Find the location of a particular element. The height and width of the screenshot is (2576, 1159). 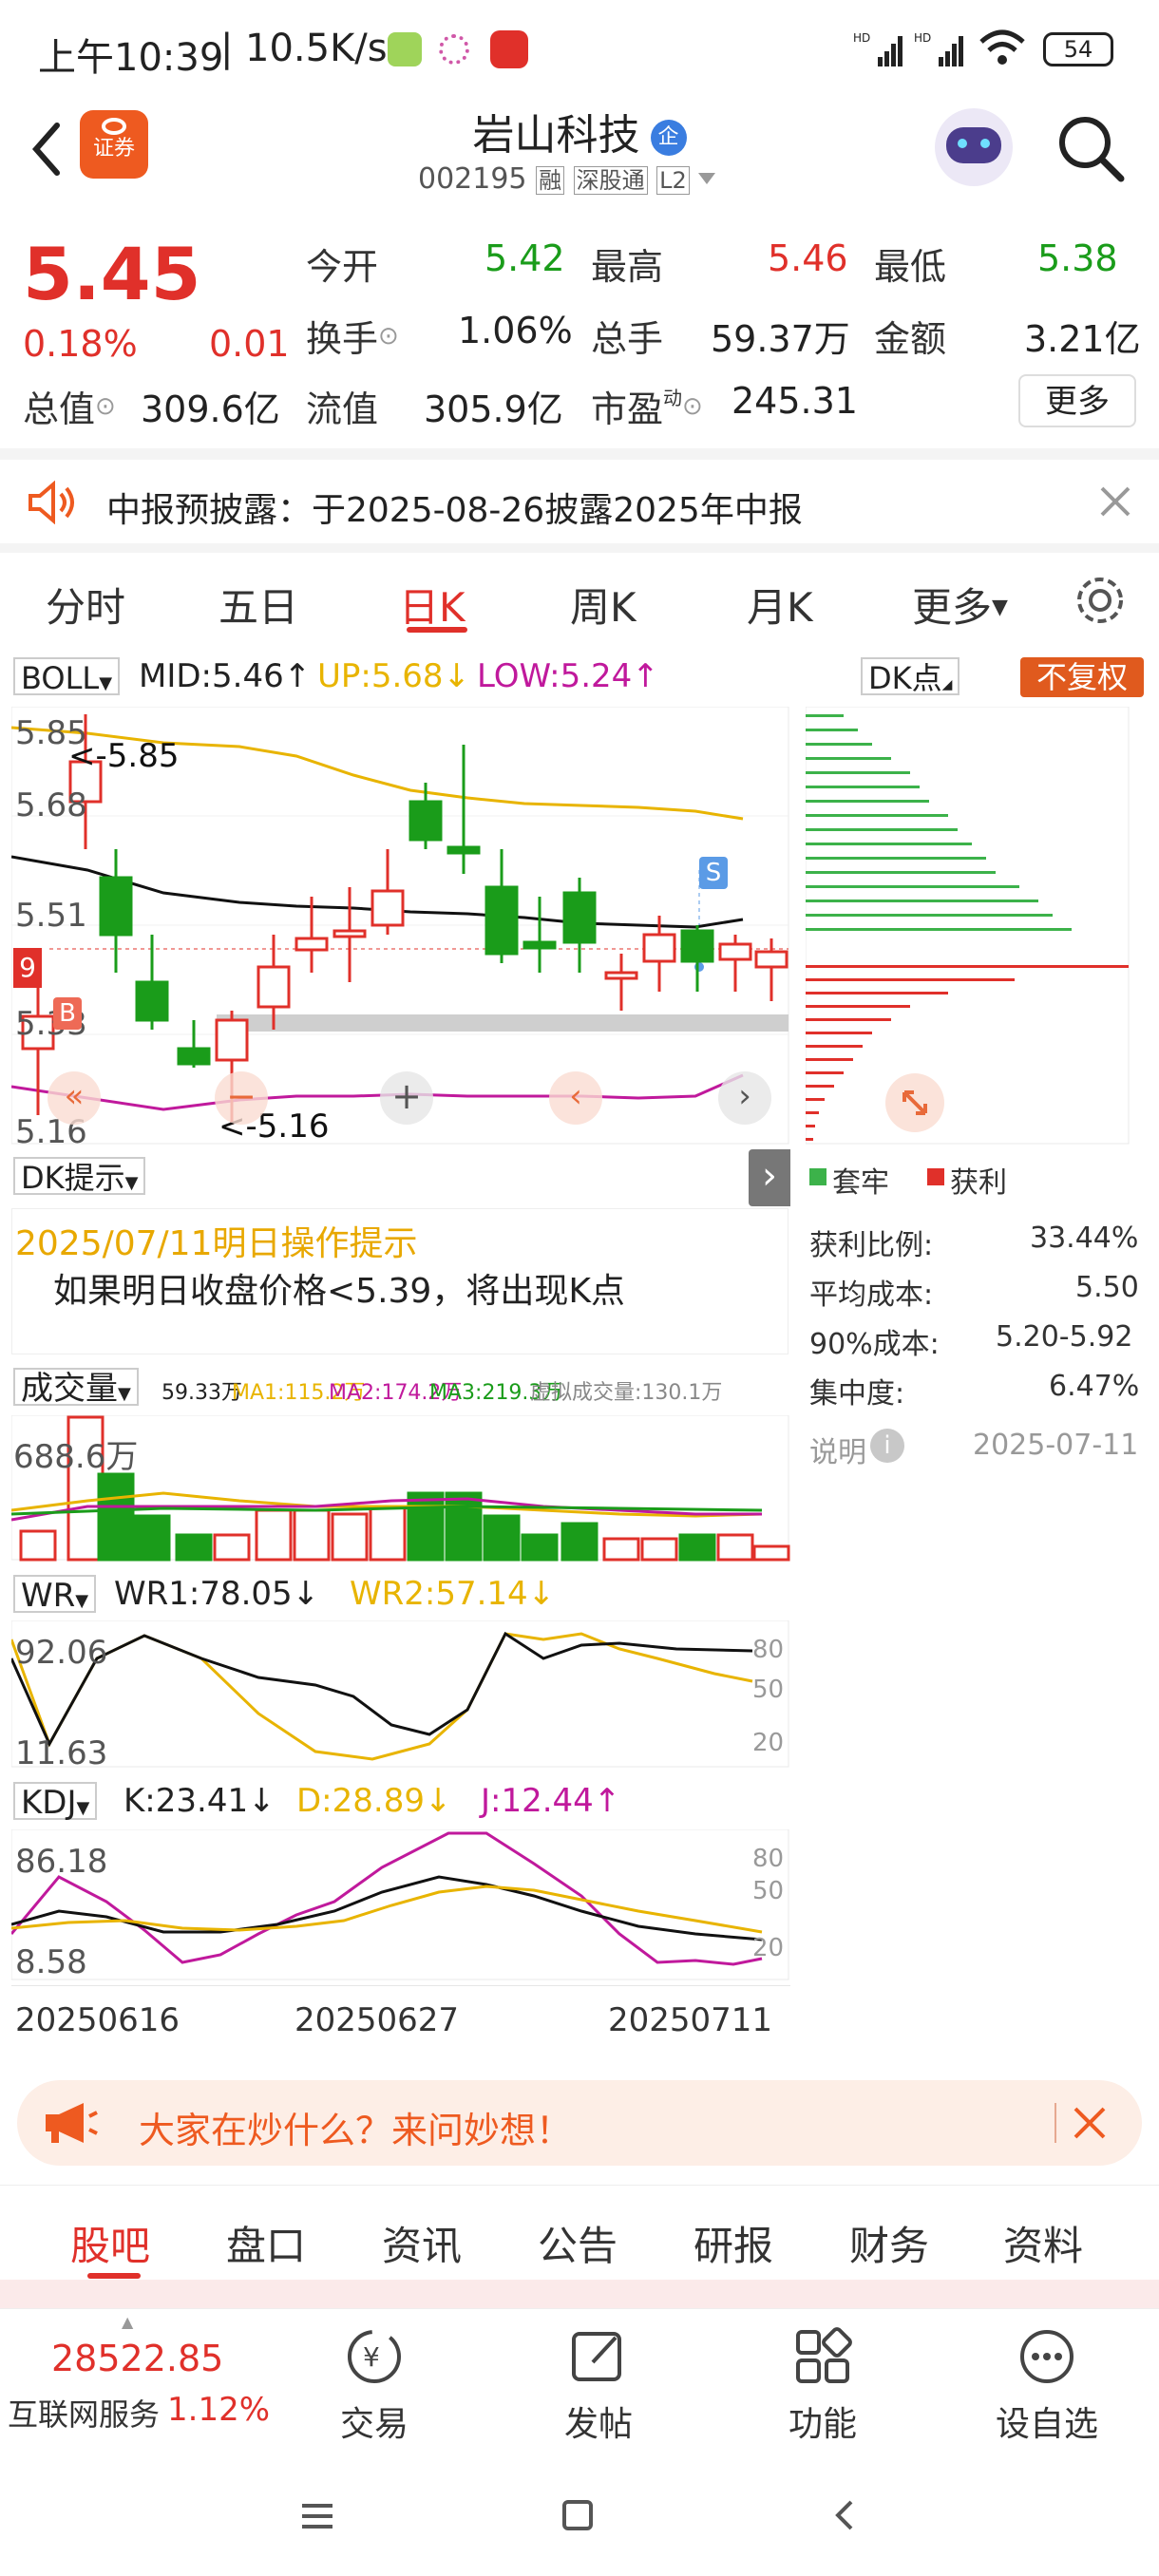

dk-hint-selector: DK提示▼ is located at coordinates (79, 1176).